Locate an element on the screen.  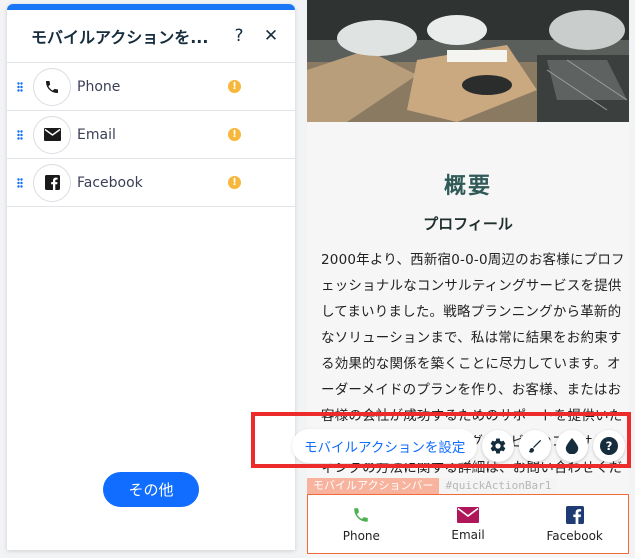
bar-item-email: Email is located at coordinates (468, 524).